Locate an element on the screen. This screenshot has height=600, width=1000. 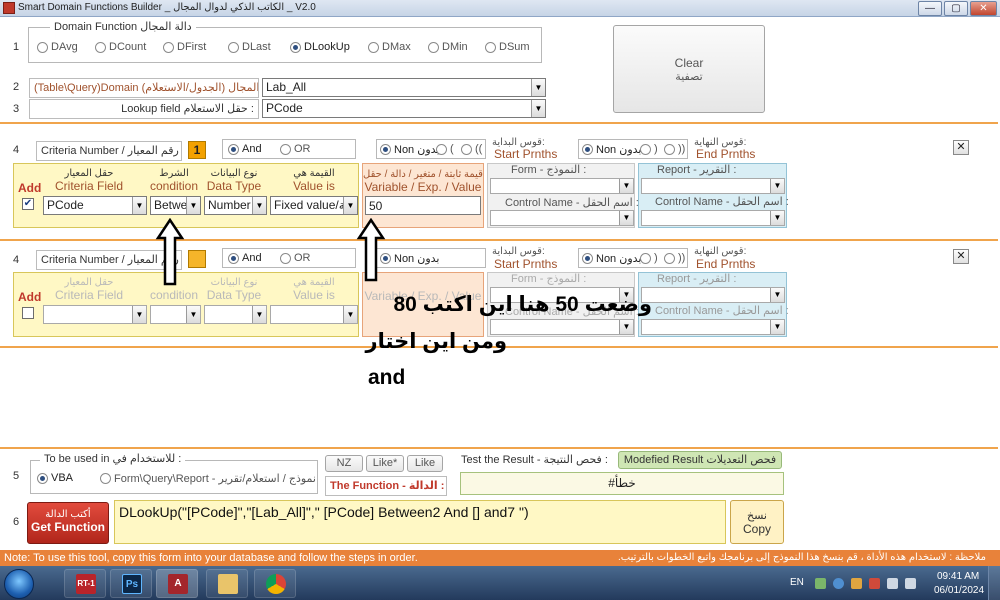
clock-time: 09:41 AM is located at coordinates (958, 576).